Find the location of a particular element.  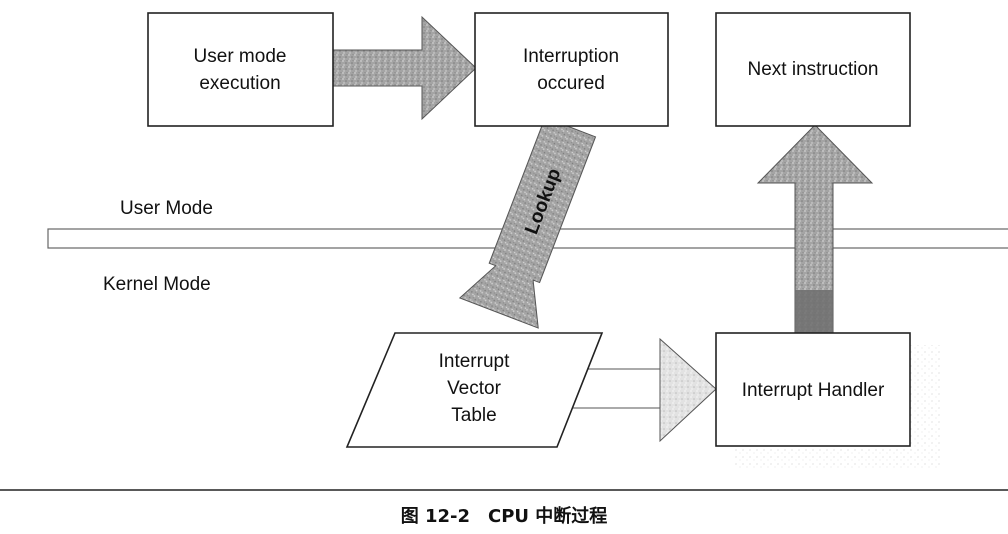

box-interrupt-vector-table: Interrupt Vector Table is located at coordinates (474, 390).